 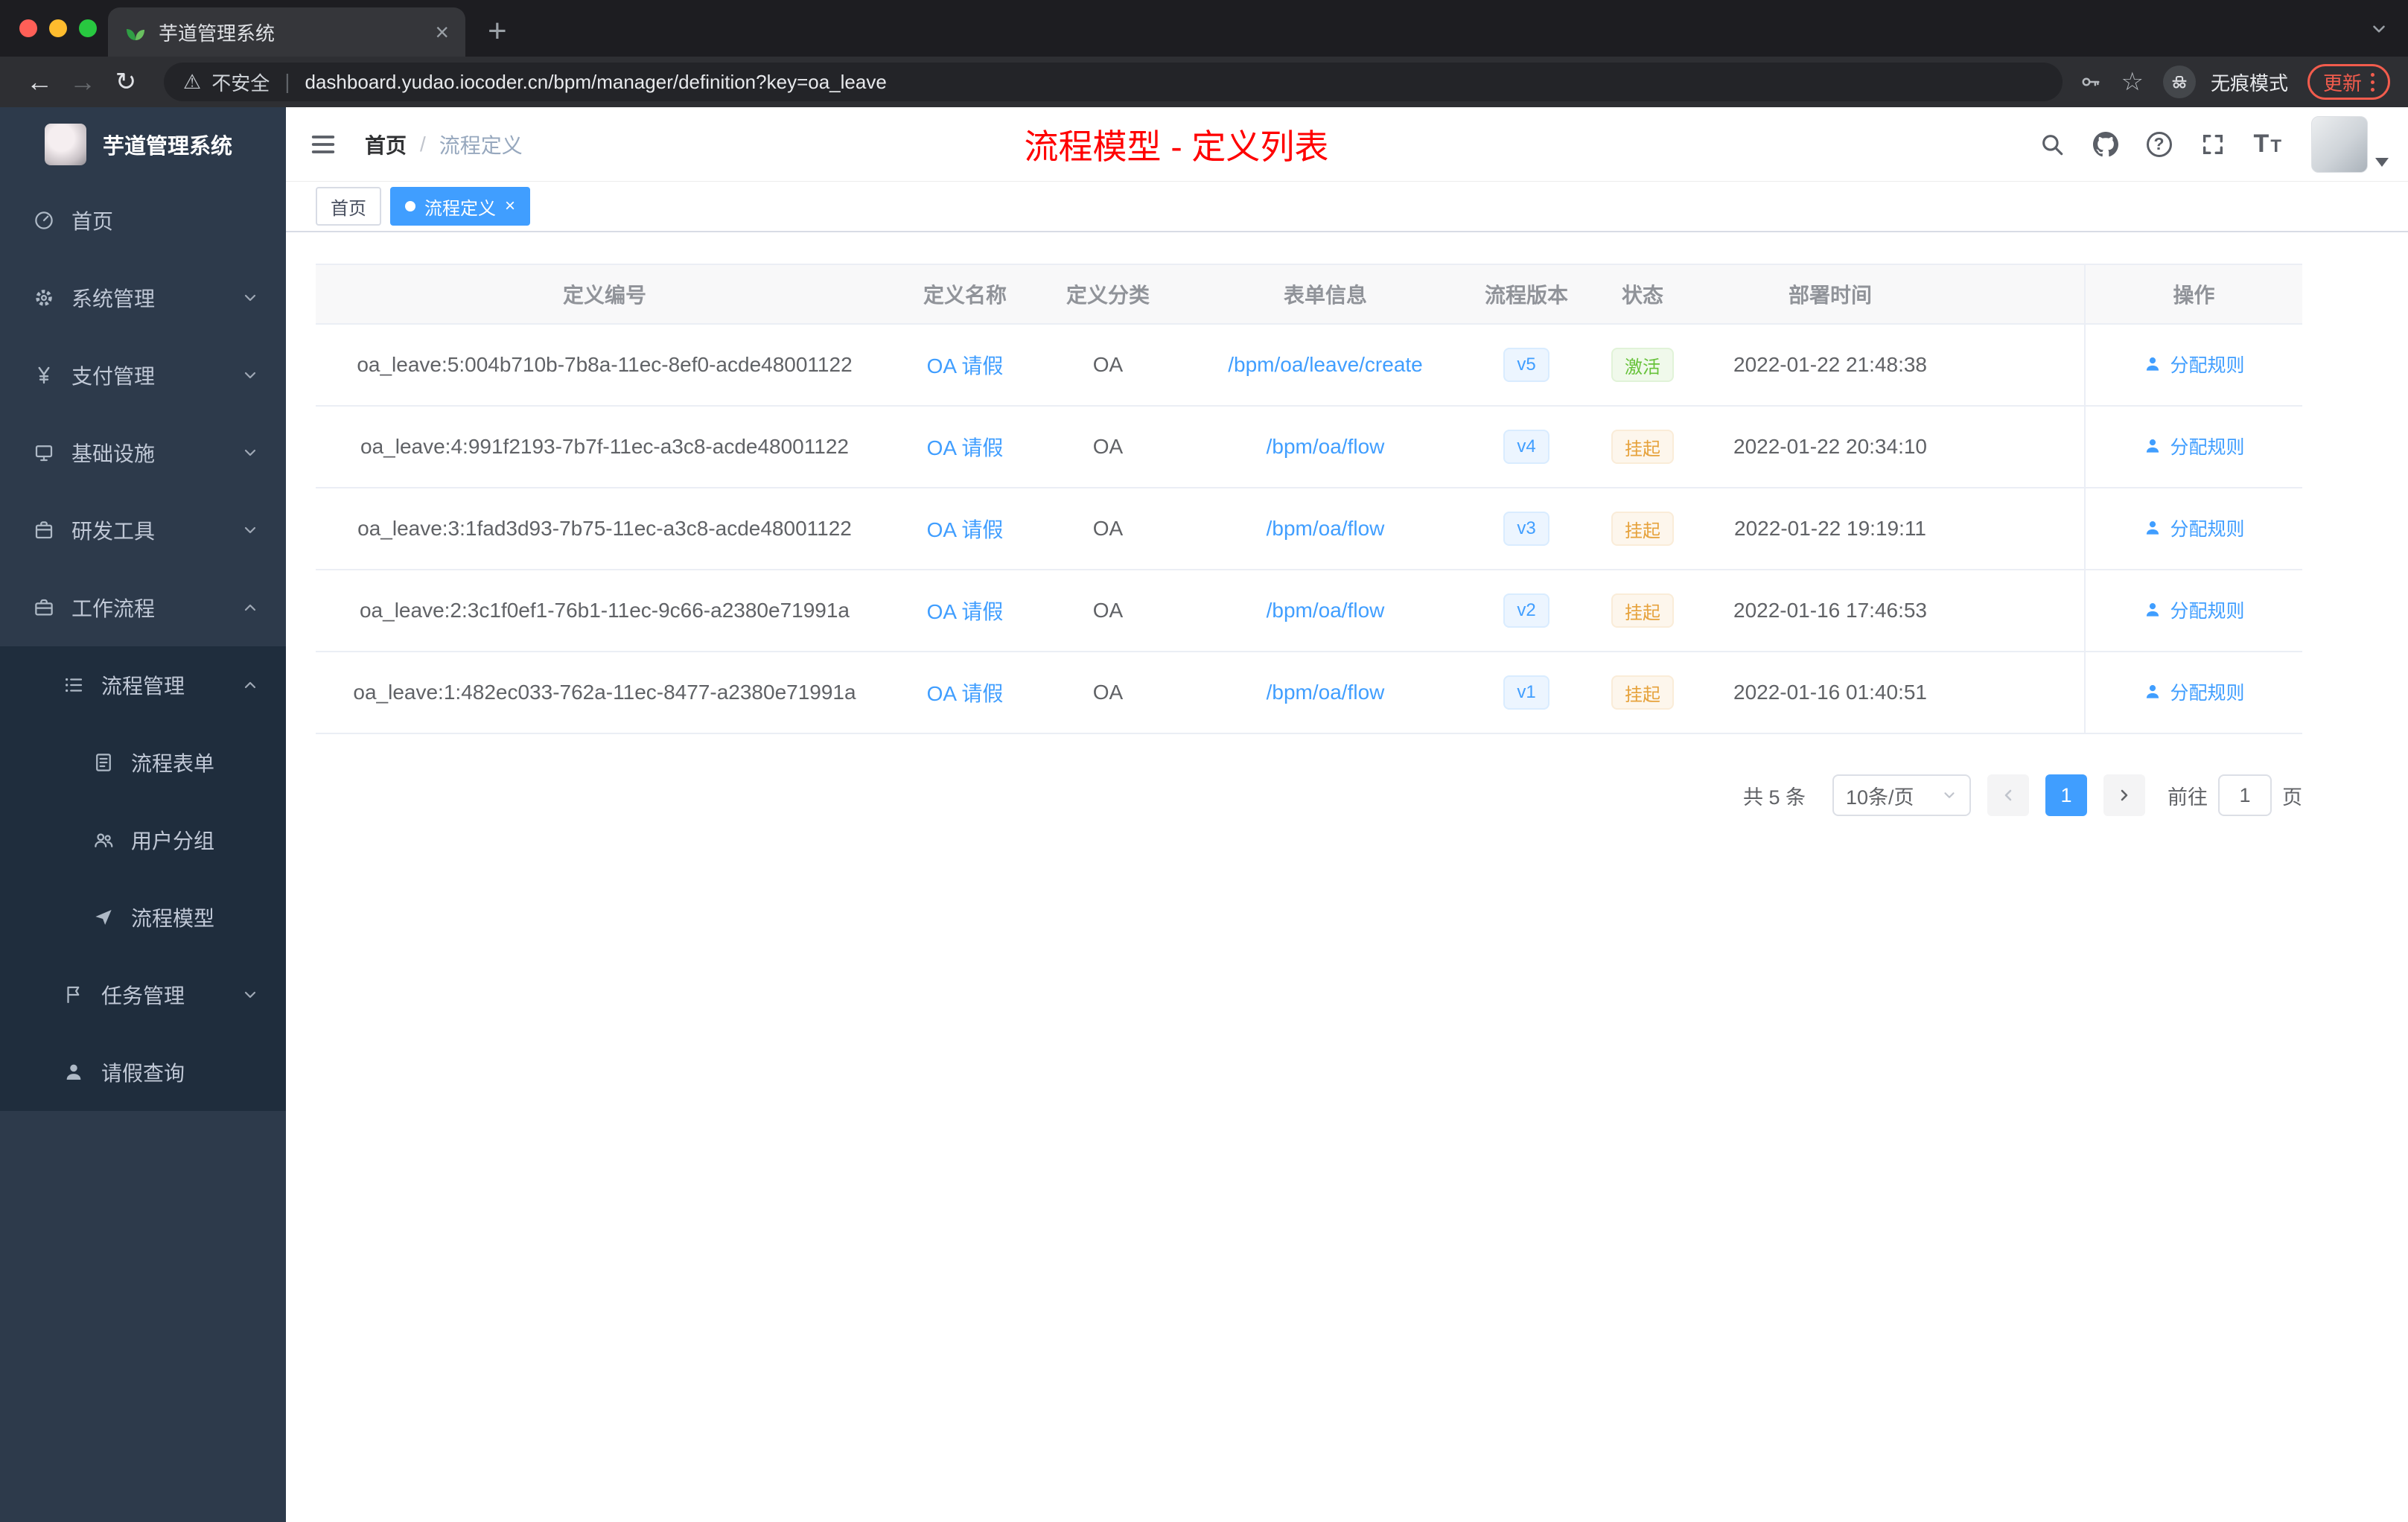 What do you see at coordinates (1526, 365) in the screenshot?
I see `version-tag: v5` at bounding box center [1526, 365].